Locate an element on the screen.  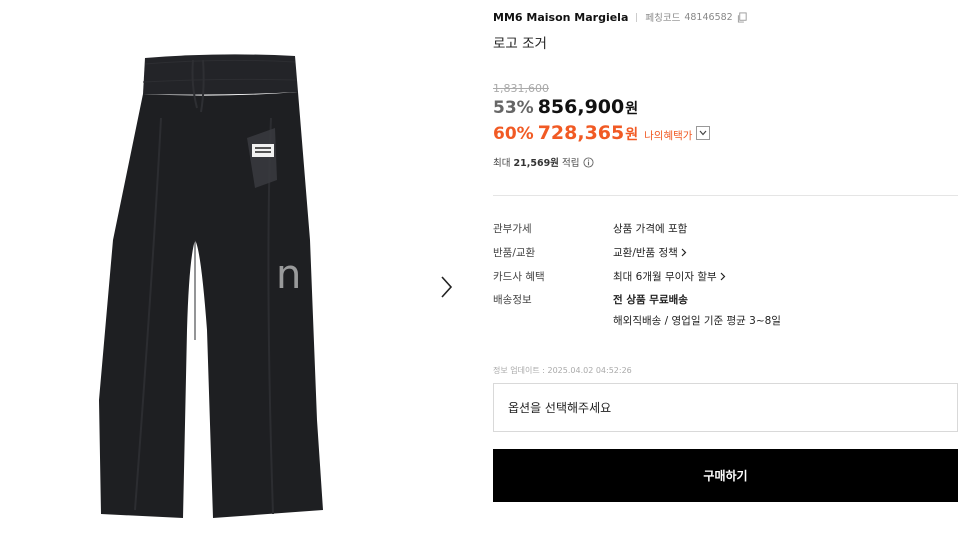
updated-timestamp: 정보 업데이트 : 2025.04.02 04:52:26 is located at coordinates (562, 370).